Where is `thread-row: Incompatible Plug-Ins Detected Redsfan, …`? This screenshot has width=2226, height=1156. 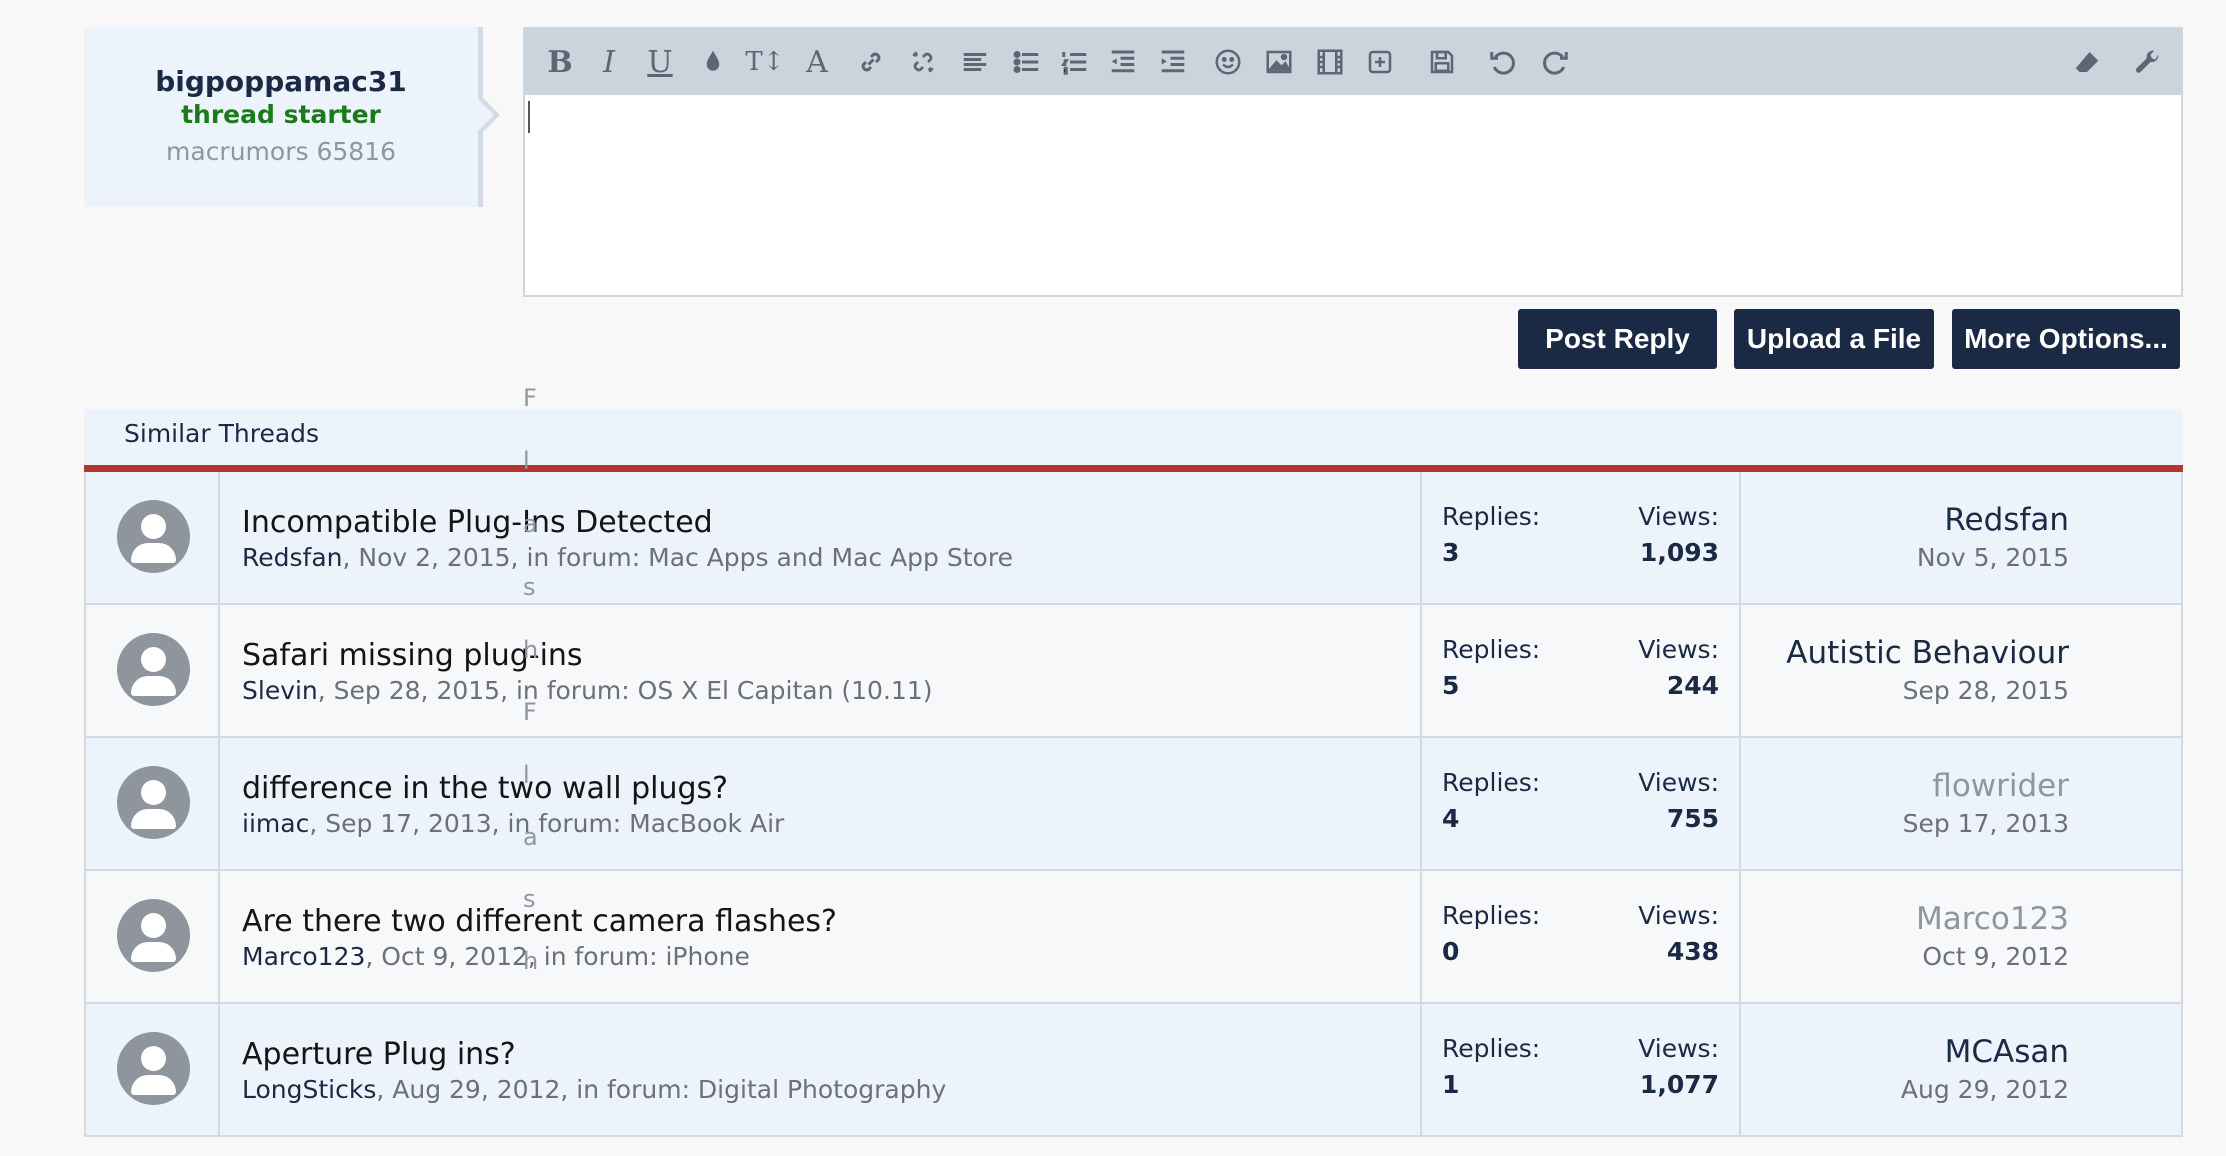 thread-row: Incompatible Plug-Ins Detected Redsfan, … is located at coordinates (1133, 538).